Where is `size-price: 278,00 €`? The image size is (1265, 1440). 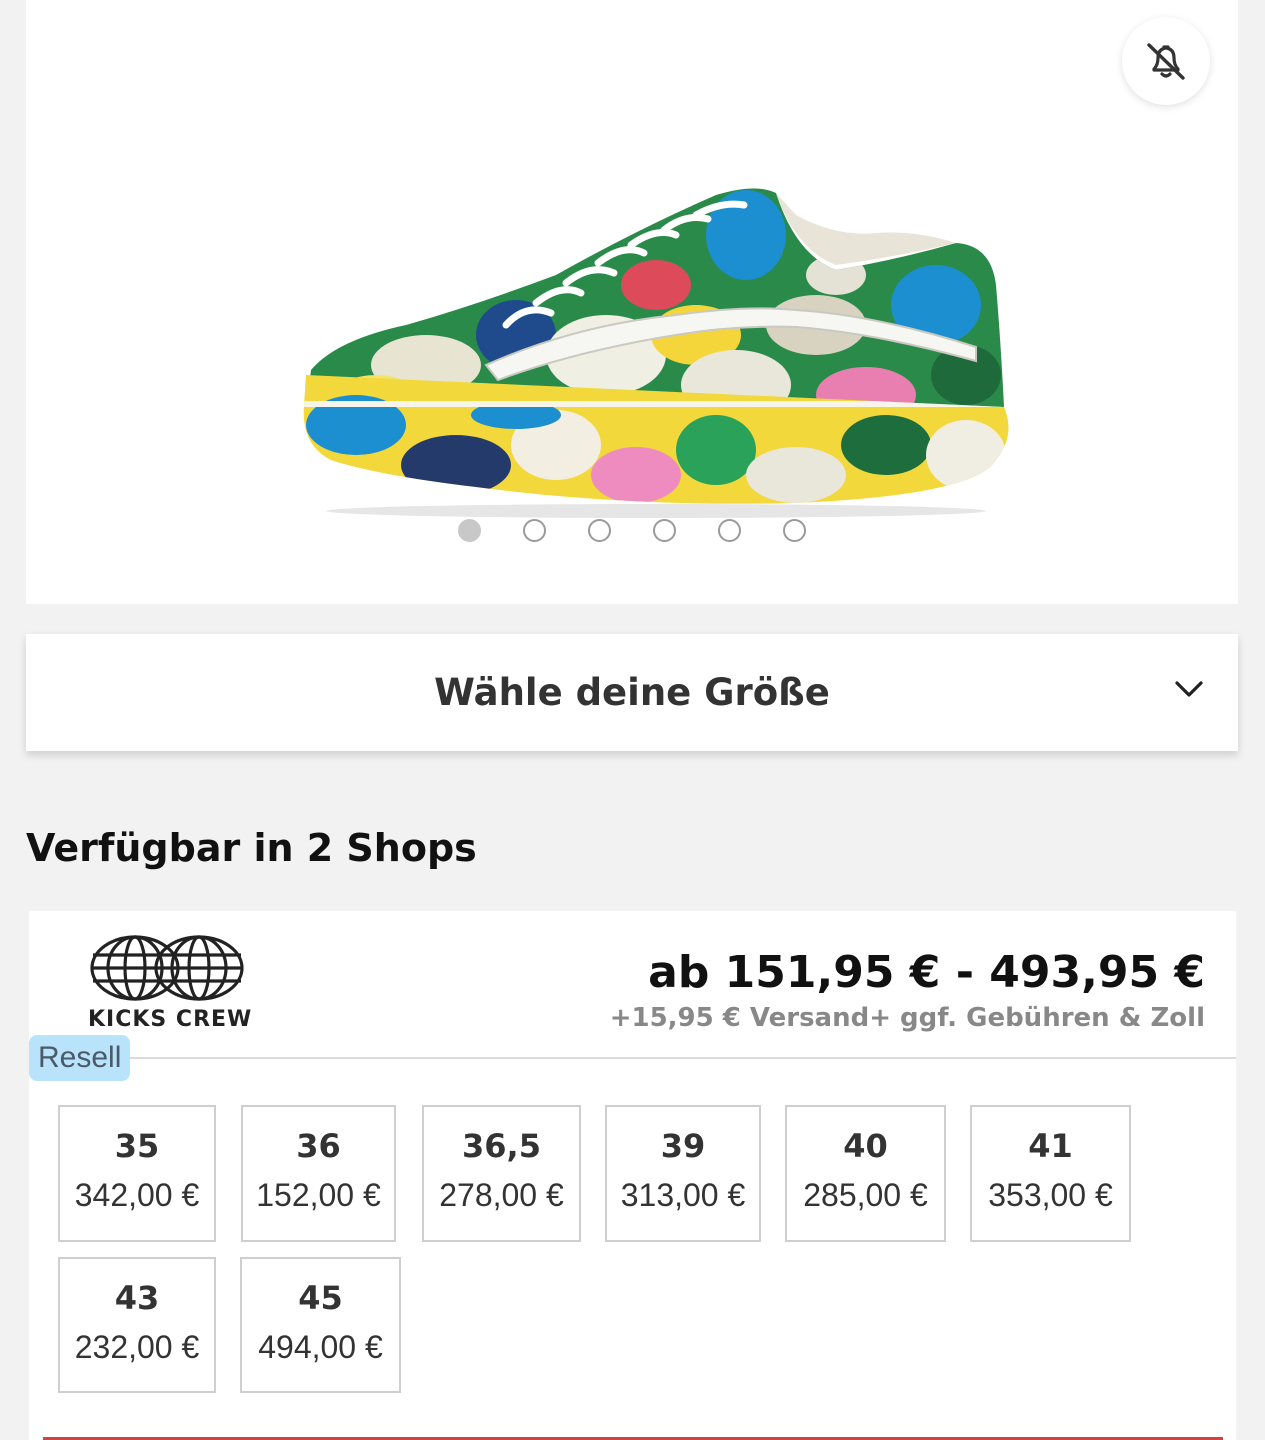 size-price: 278,00 € is located at coordinates (501, 1195).